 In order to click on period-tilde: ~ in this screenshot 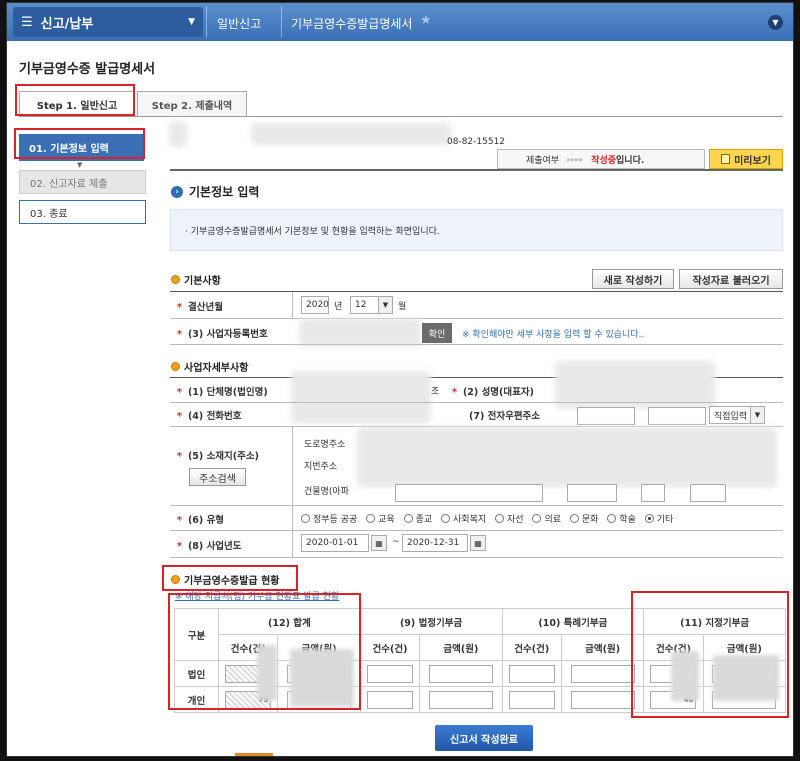, I will do `click(396, 542)`.